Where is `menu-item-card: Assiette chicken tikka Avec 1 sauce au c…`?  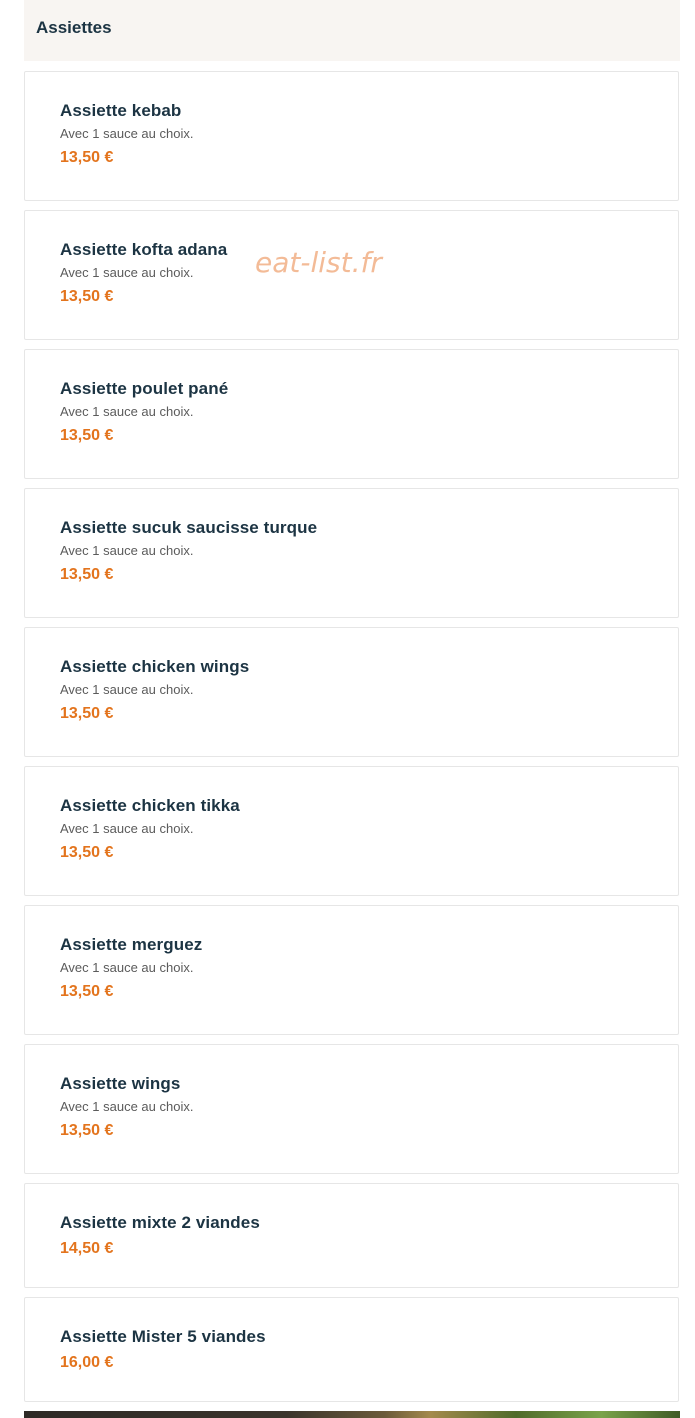 menu-item-card: Assiette chicken tikka Avec 1 sauce au c… is located at coordinates (351, 831).